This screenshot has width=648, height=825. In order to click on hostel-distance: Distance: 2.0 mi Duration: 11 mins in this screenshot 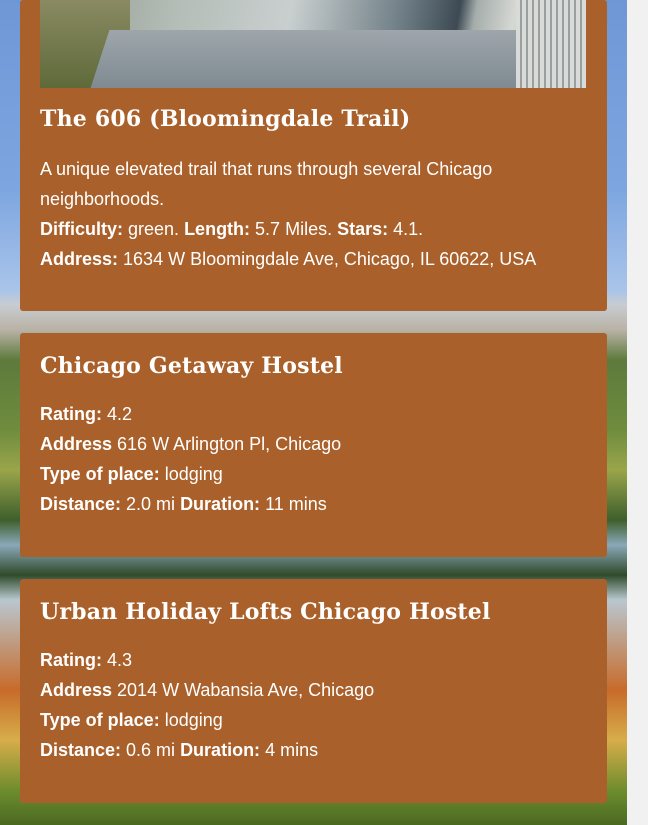, I will do `click(310, 504)`.